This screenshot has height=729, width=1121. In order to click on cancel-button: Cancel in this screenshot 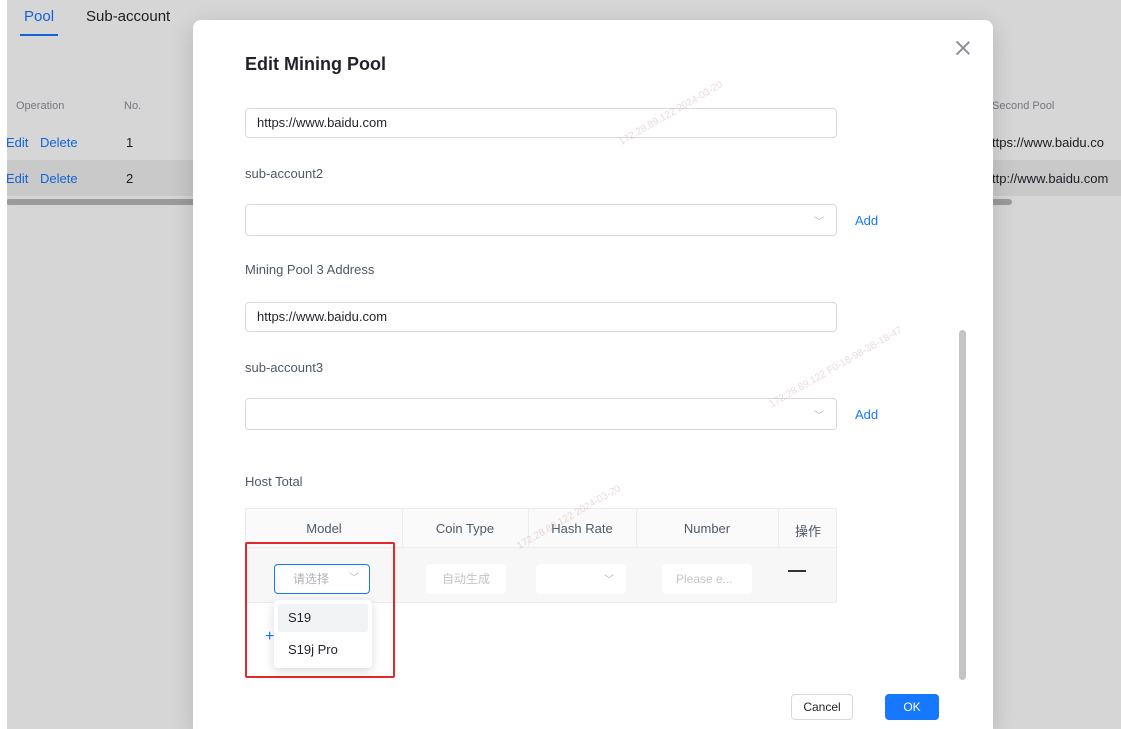, I will do `click(822, 707)`.